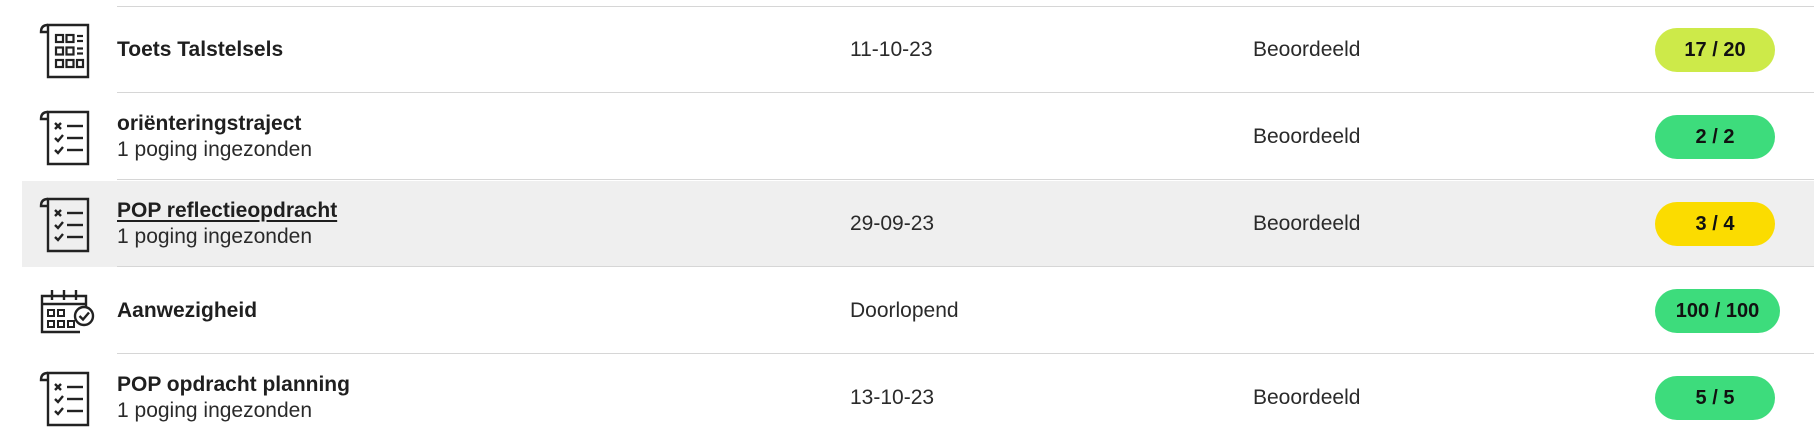 Image resolution: width=1814 pixels, height=441 pixels. What do you see at coordinates (892, 397) in the screenshot?
I see `item-date: 13-10-23` at bounding box center [892, 397].